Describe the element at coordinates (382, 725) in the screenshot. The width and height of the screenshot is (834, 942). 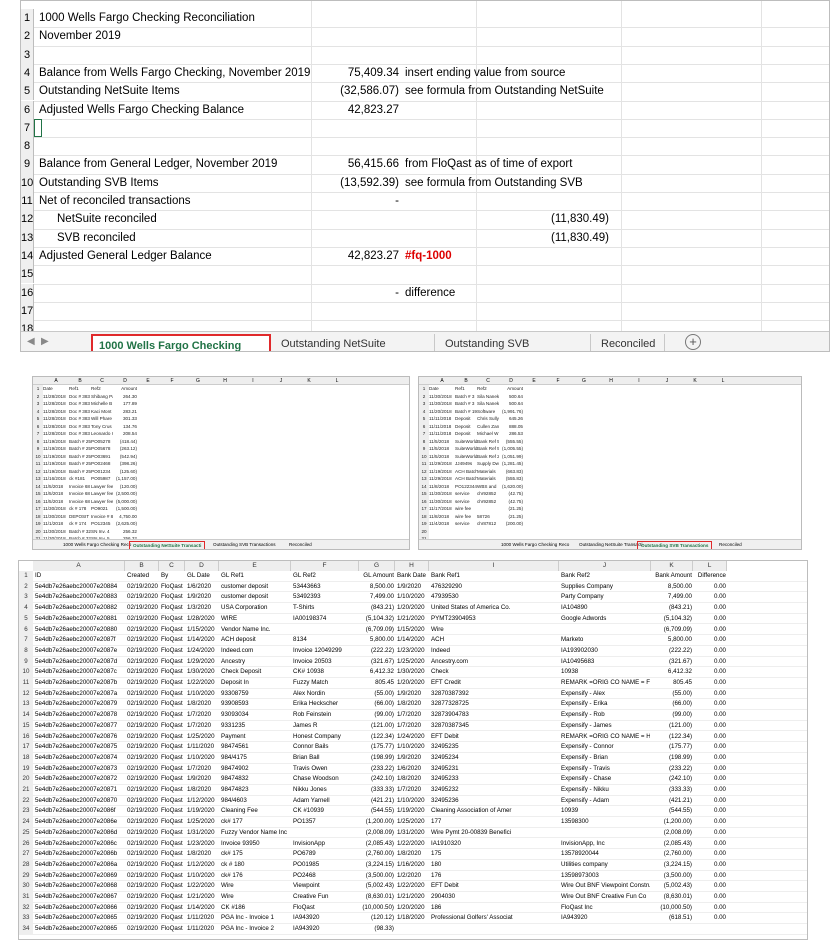
I see `cell: (121.00)` at that location.